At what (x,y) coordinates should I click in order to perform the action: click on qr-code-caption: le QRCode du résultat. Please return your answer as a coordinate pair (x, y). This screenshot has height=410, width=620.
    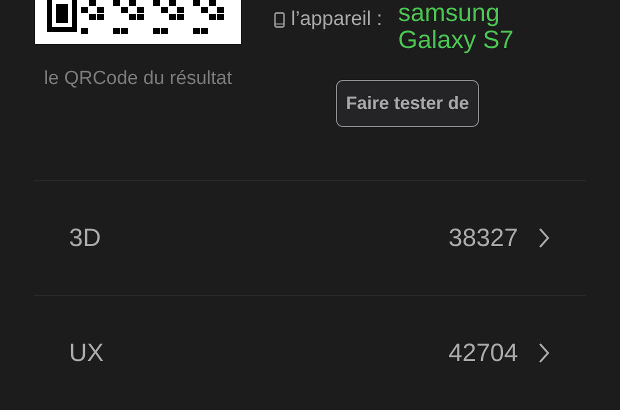
    Looking at the image, I should click on (138, 79).